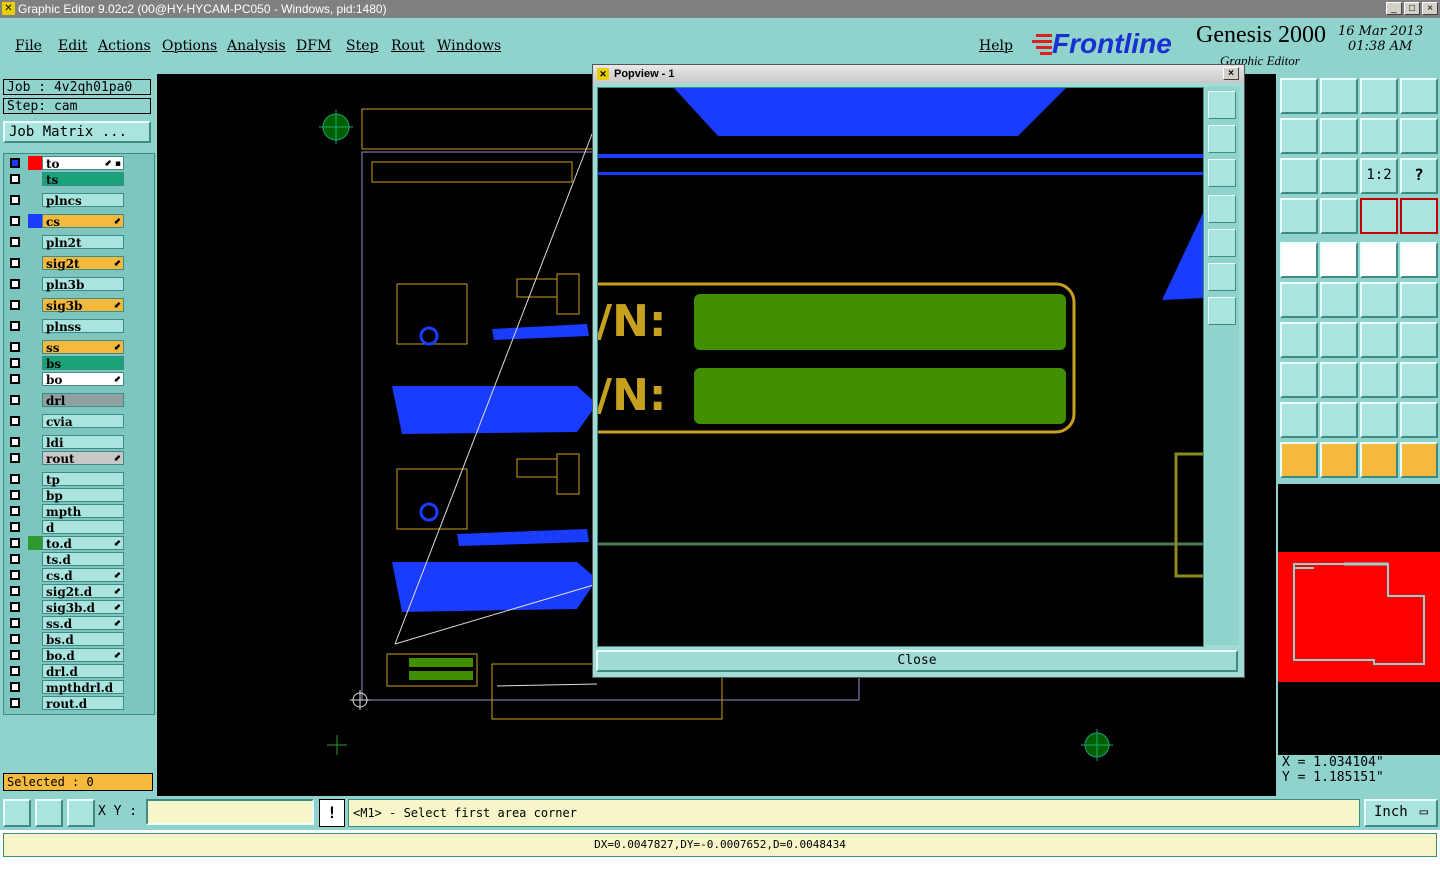 The height and width of the screenshot is (876, 1440). Describe the element at coordinates (362, 46) in the screenshot. I see `menu-step: Step` at that location.